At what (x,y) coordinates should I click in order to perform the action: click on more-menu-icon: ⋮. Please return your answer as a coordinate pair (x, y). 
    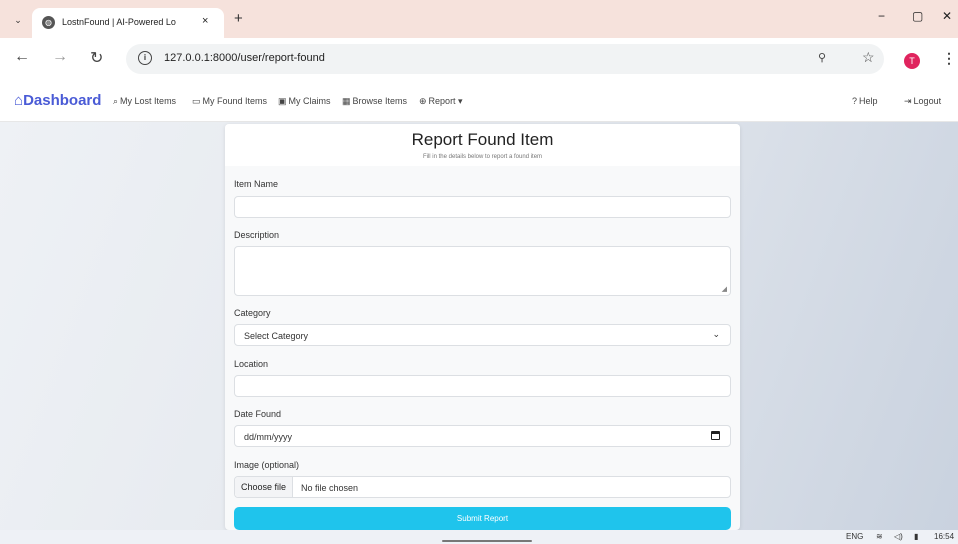
    Looking at the image, I should click on (949, 58).